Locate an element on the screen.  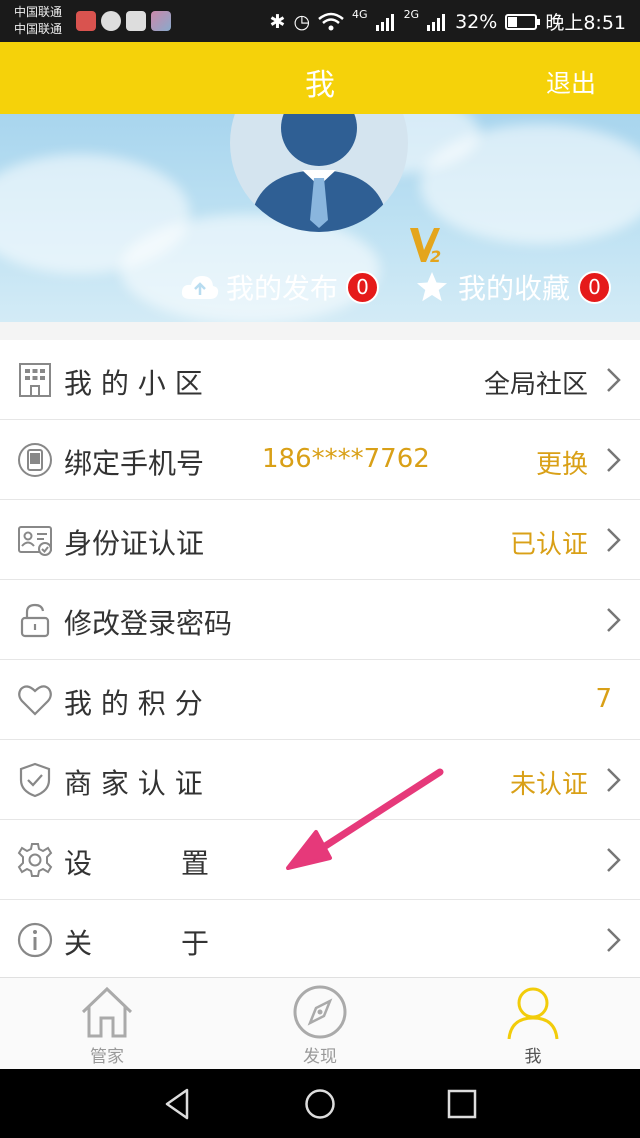
section-divider is located at coordinates (320, 331).